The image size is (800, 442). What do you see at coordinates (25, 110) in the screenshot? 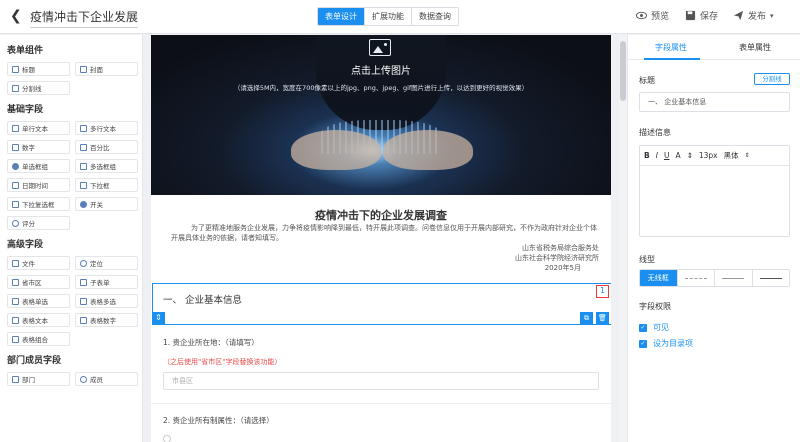
I see `group-title: 基础字段` at bounding box center [25, 110].